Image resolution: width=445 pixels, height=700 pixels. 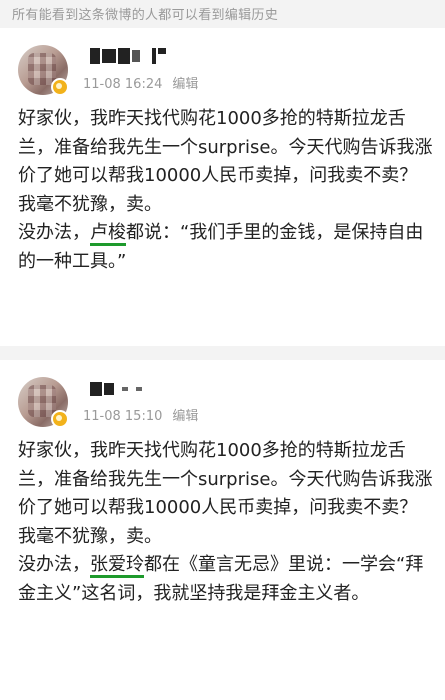 What do you see at coordinates (123, 416) in the screenshot?
I see `post-timestamp: 11-08 15:10` at bounding box center [123, 416].